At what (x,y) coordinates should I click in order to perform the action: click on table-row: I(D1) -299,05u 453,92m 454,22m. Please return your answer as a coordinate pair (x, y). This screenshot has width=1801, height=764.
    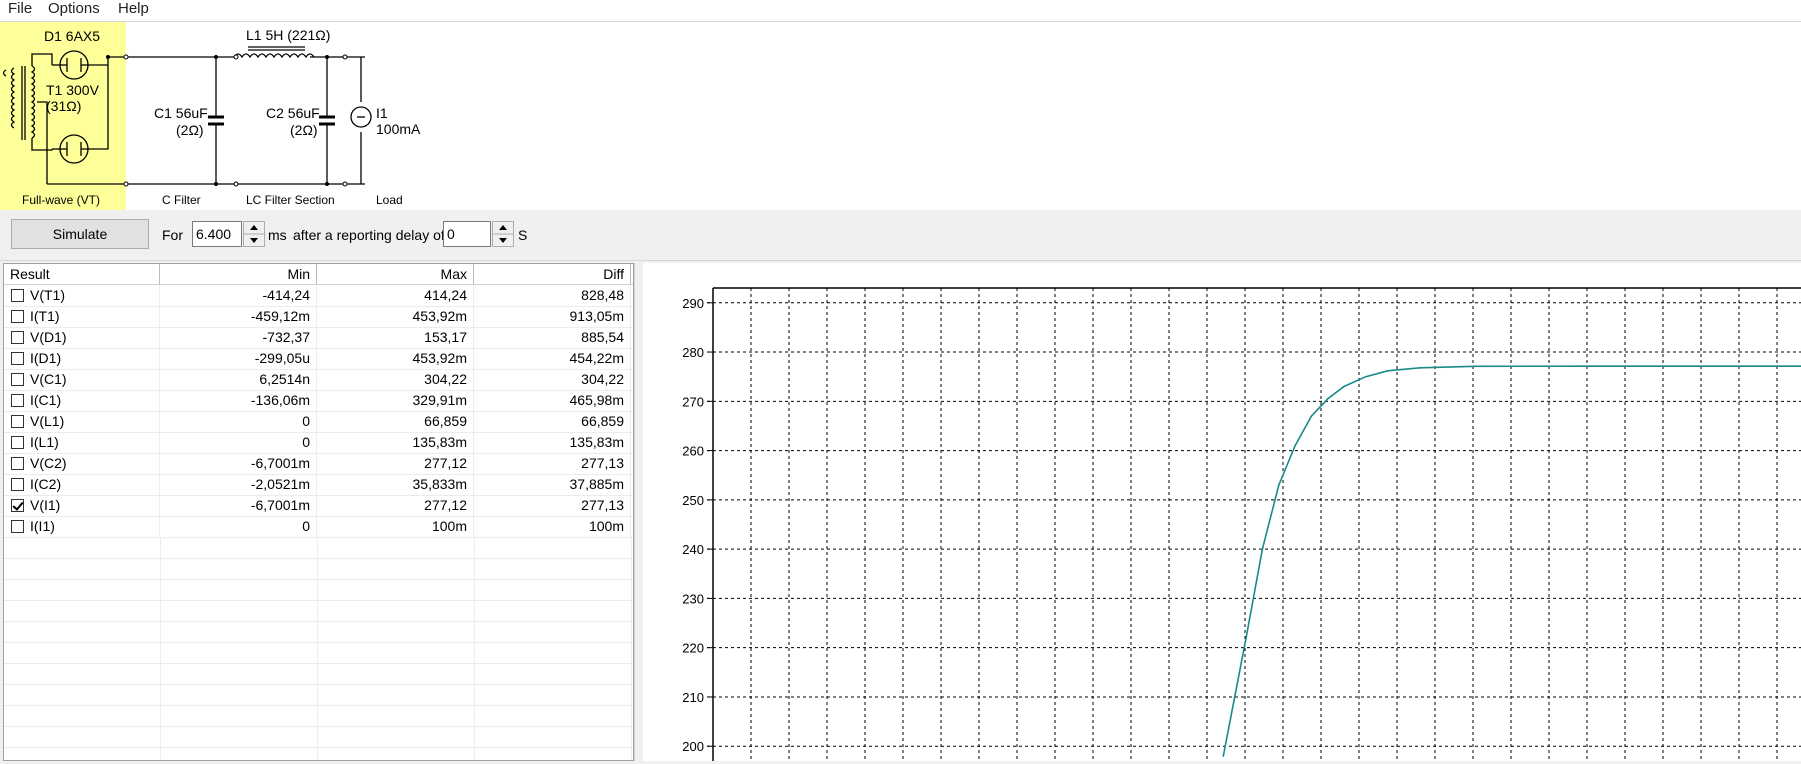
    Looking at the image, I should click on (318, 359).